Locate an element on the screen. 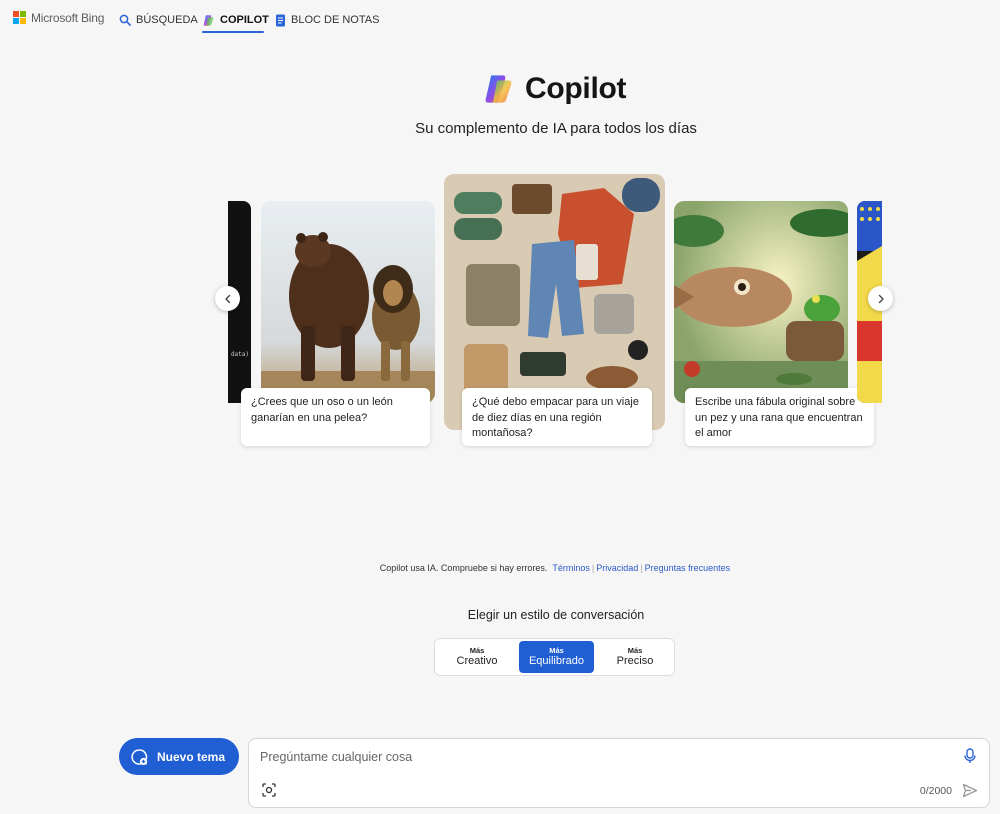 The image size is (1000, 814). new-topic-label: Nuevo tema is located at coordinates (191, 756).